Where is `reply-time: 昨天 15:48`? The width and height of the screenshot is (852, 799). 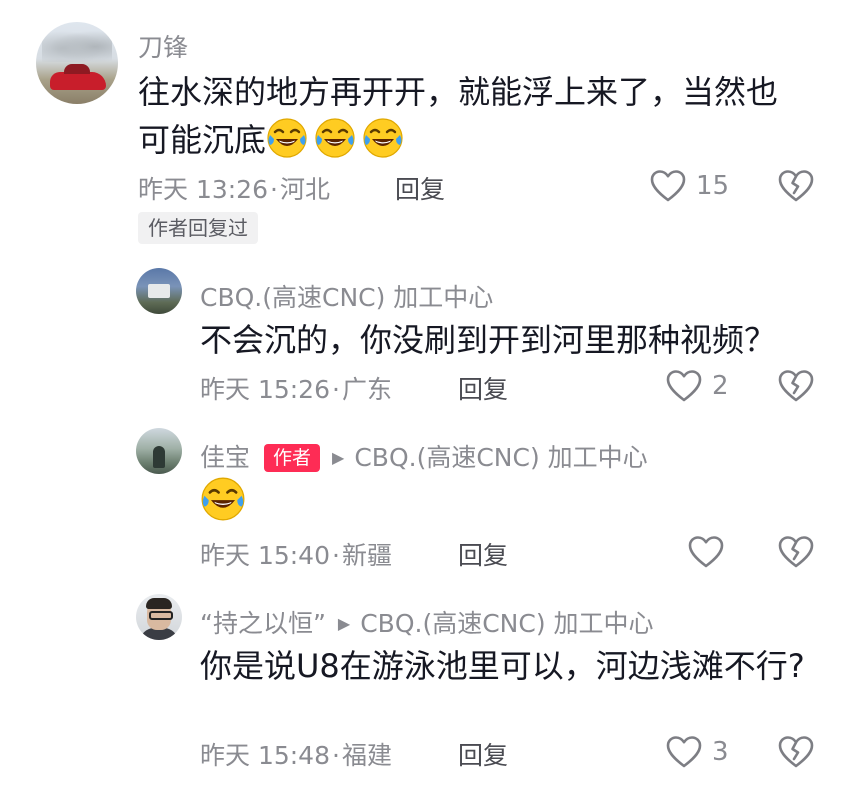 reply-time: 昨天 15:48 is located at coordinates (265, 755).